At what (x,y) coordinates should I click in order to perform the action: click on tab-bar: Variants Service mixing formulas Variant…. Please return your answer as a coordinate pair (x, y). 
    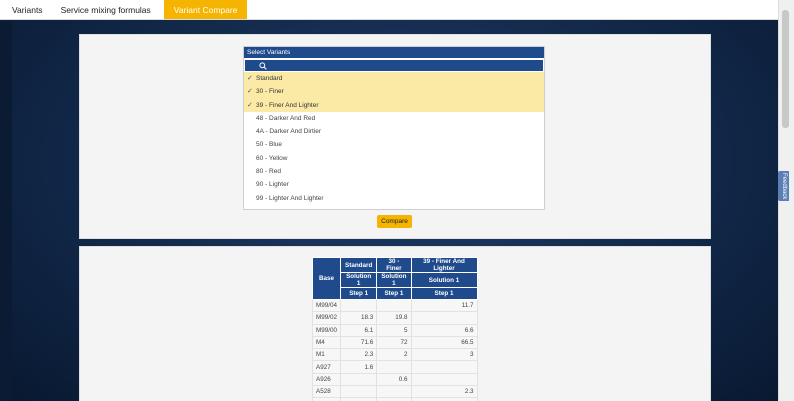
    Looking at the image, I should click on (389, 10).